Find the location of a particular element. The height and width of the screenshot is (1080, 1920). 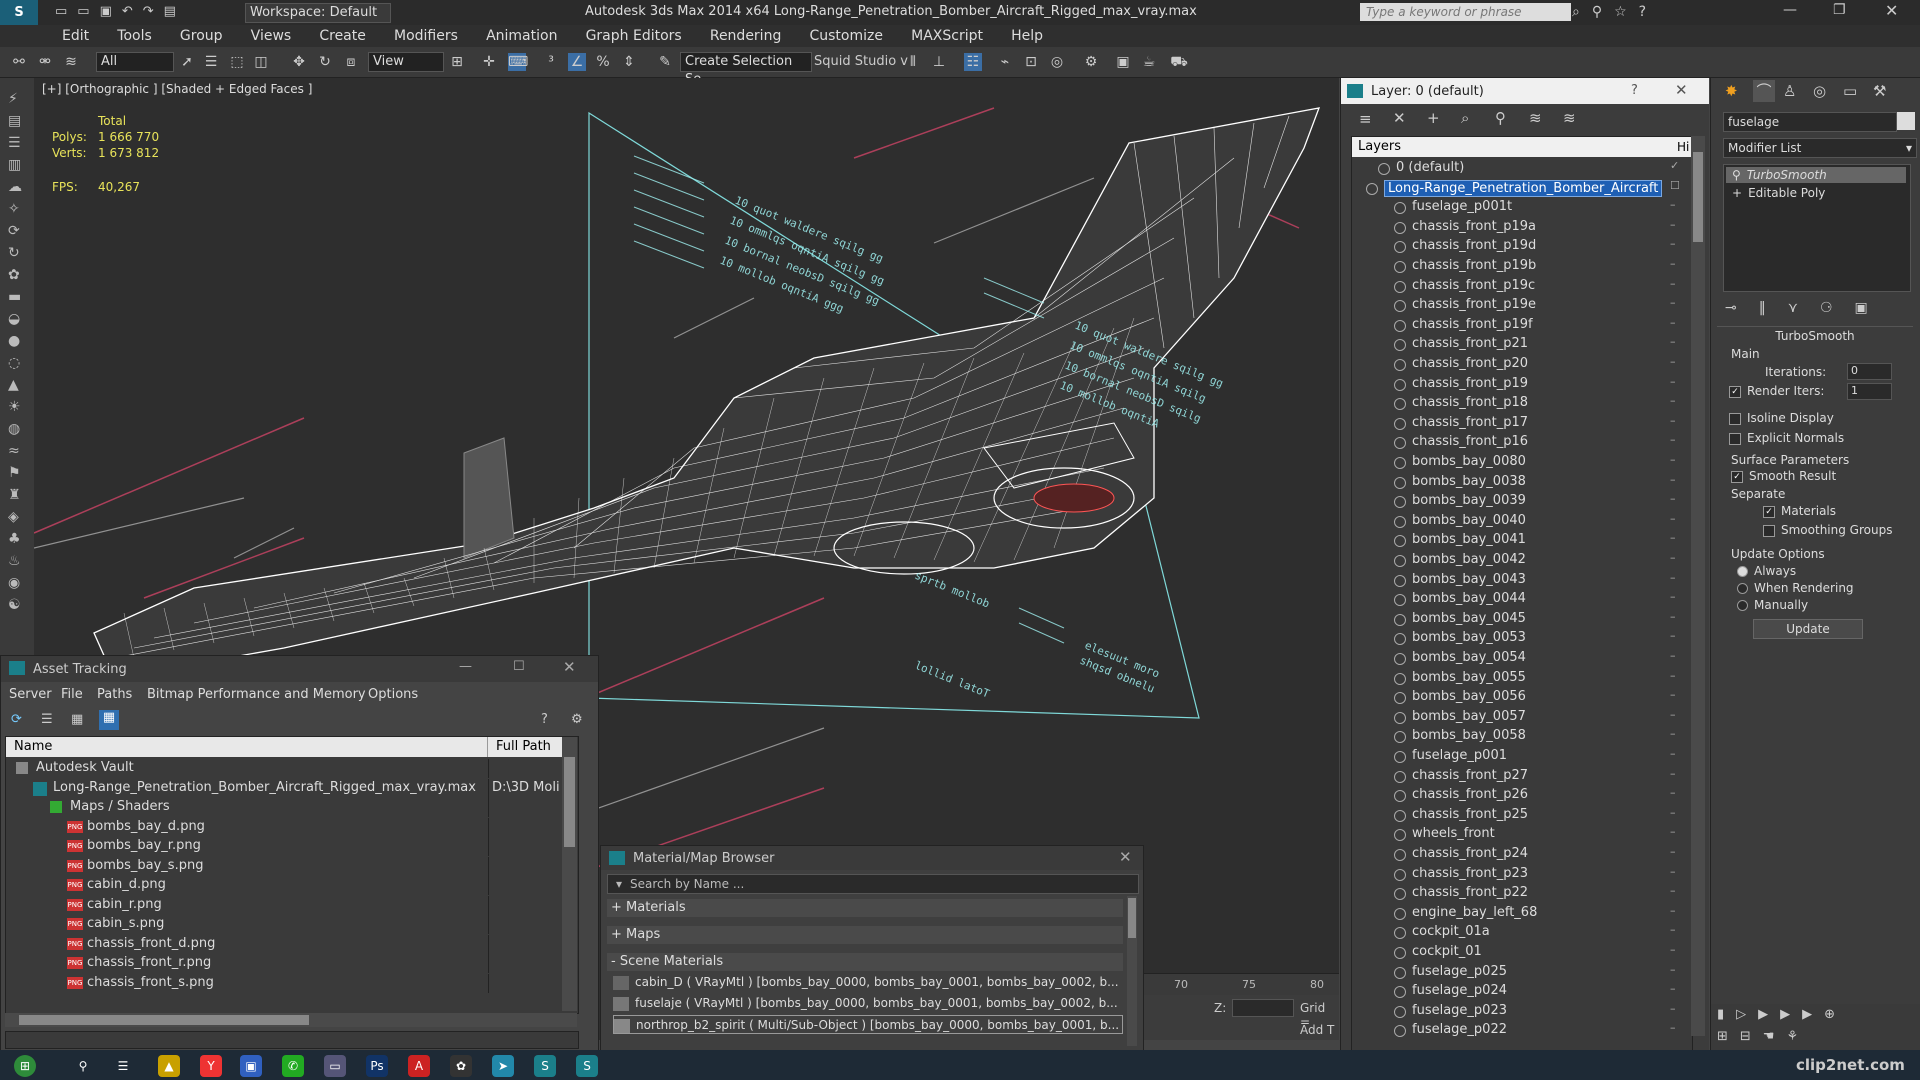

when-rendering-radio is located at coordinates (1742, 588).